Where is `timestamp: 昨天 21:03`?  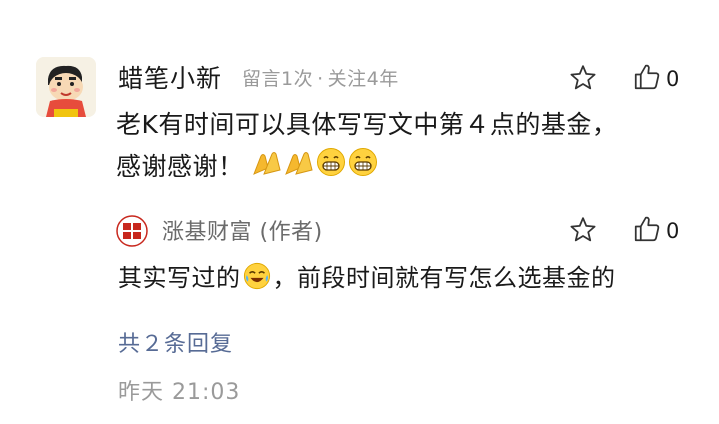 timestamp: 昨天 21:03 is located at coordinates (179, 392).